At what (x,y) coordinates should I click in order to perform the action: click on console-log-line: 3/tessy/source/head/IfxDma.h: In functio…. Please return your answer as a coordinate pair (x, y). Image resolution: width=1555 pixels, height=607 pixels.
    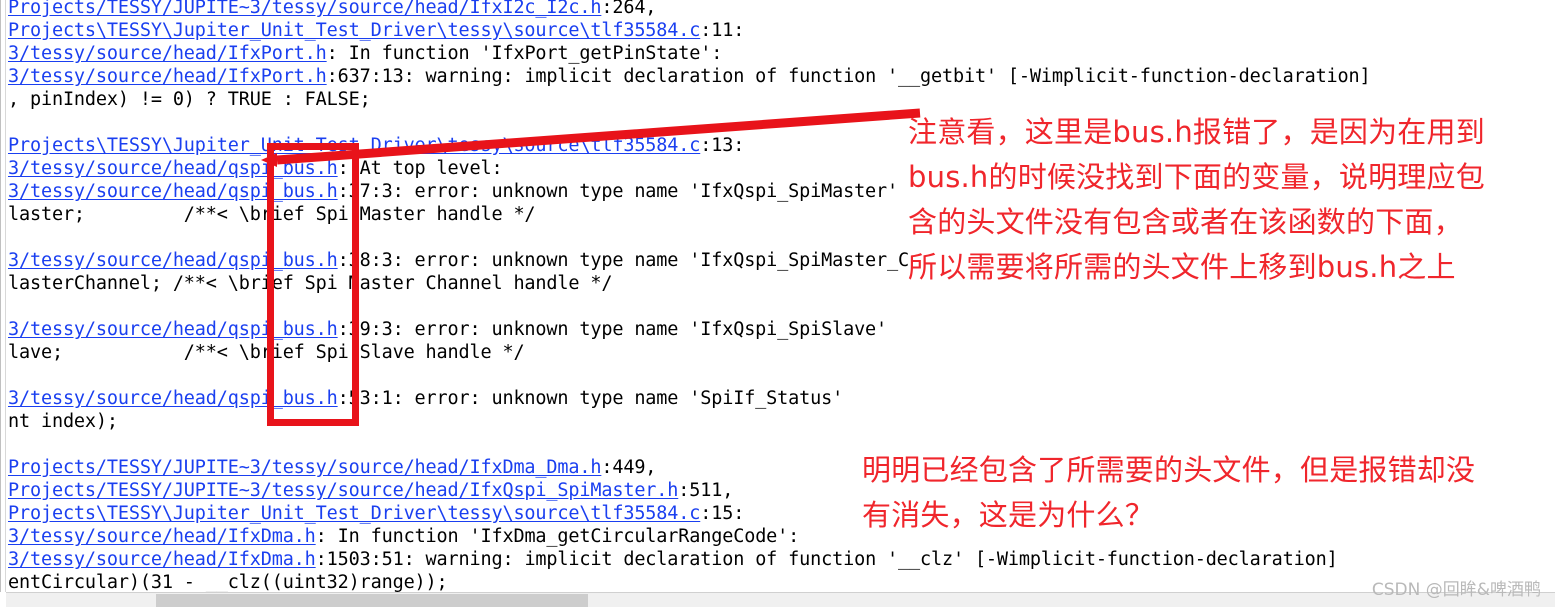
    Looking at the image, I should click on (403, 536).